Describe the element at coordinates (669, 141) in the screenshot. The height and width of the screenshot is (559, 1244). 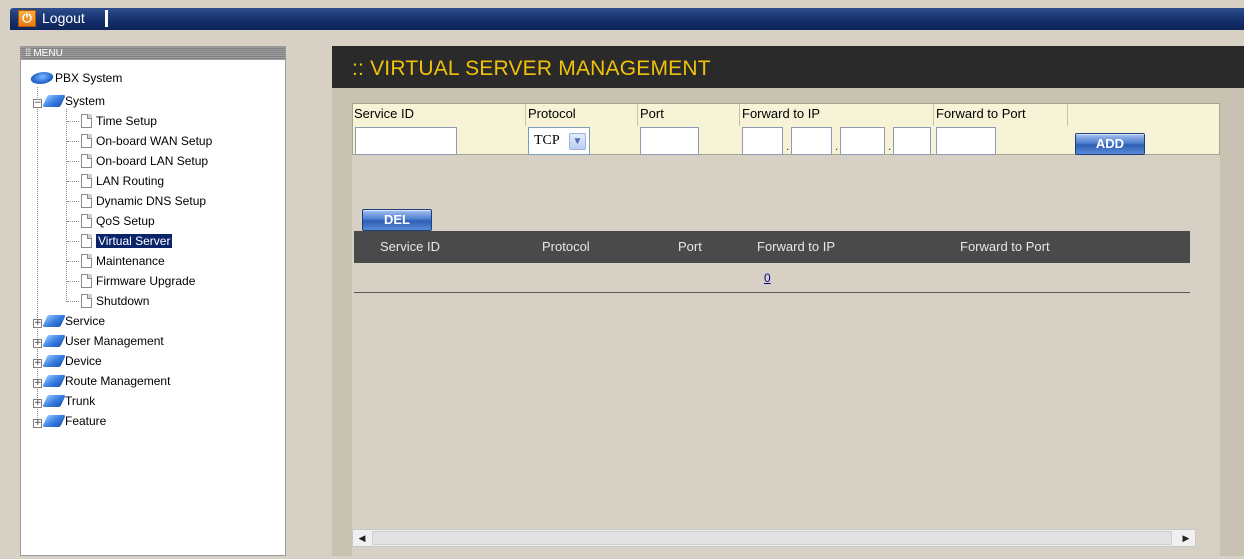
I see `port-input` at that location.